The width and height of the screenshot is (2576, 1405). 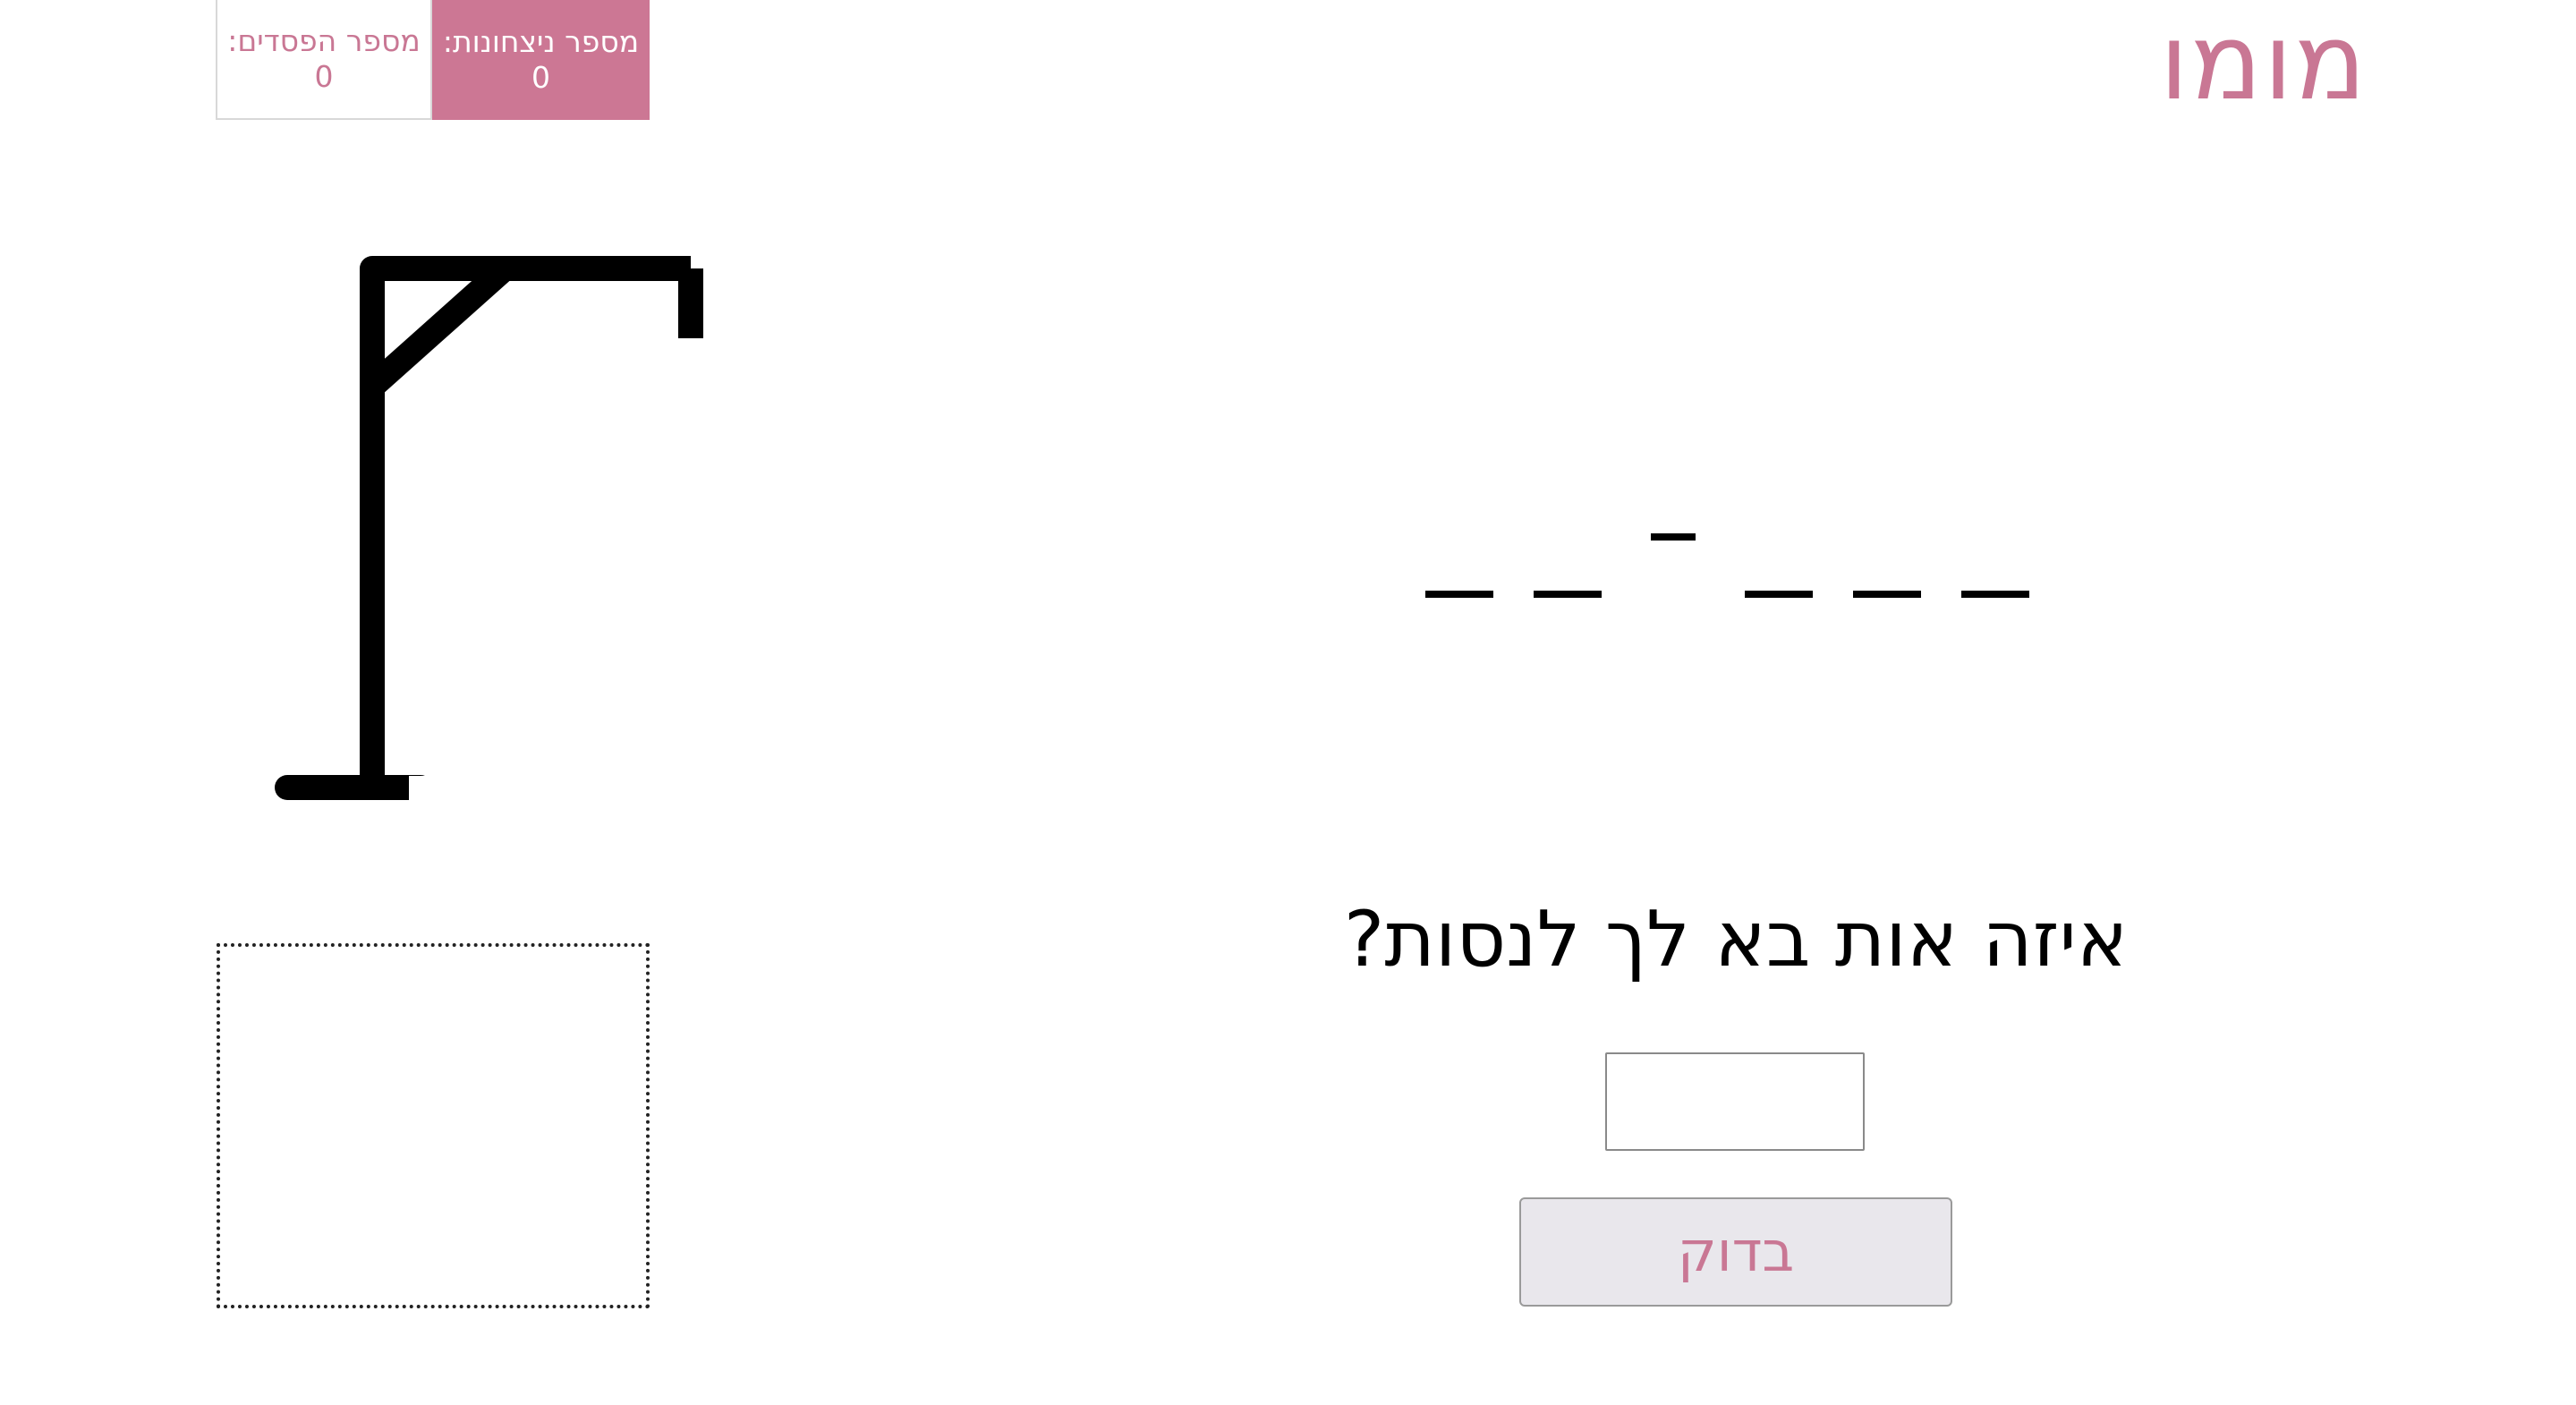 What do you see at coordinates (438, 327) in the screenshot?
I see `gallows-brace` at bounding box center [438, 327].